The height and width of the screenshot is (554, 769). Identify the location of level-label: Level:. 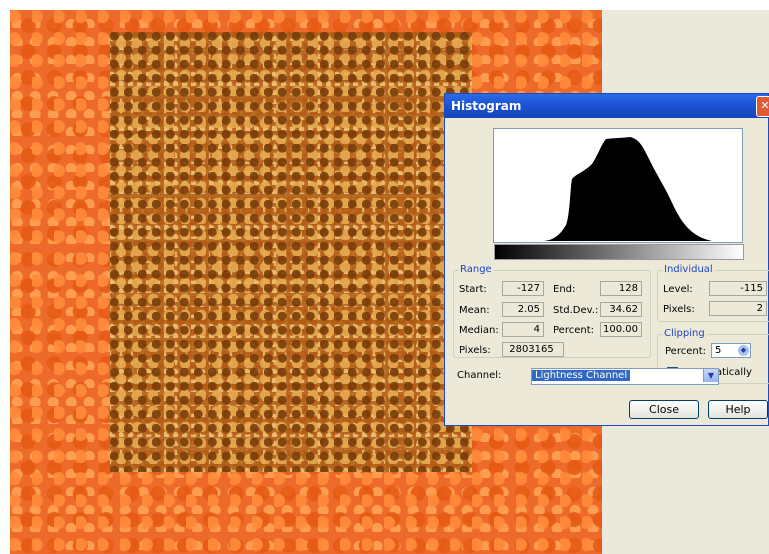
(678, 289).